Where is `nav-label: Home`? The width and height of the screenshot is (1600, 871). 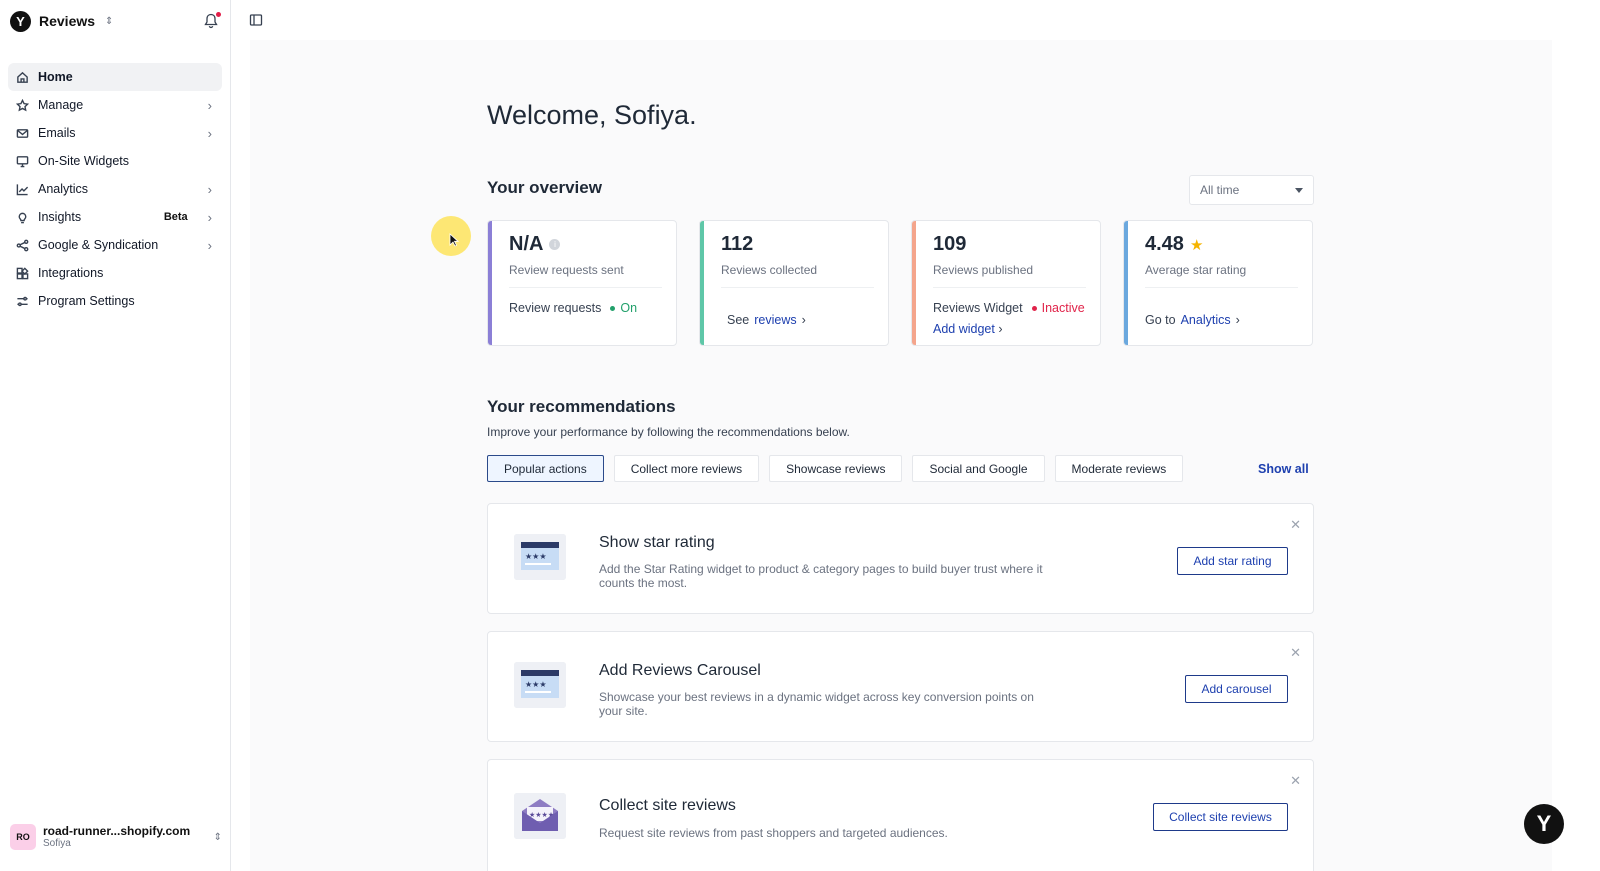
nav-label: Home is located at coordinates (55, 77).